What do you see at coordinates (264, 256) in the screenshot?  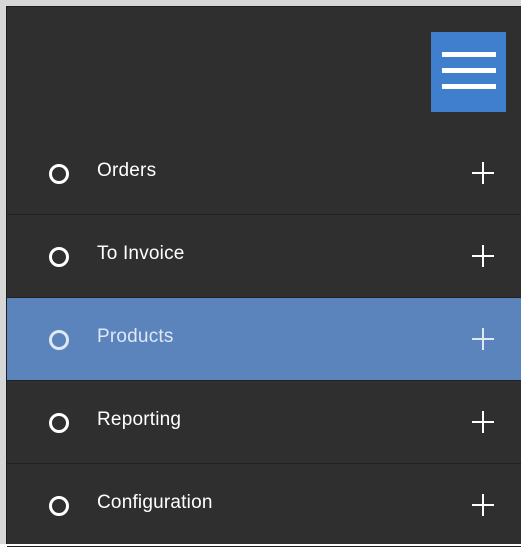 I see `sidebar-item-to-invoice: To Invoice` at bounding box center [264, 256].